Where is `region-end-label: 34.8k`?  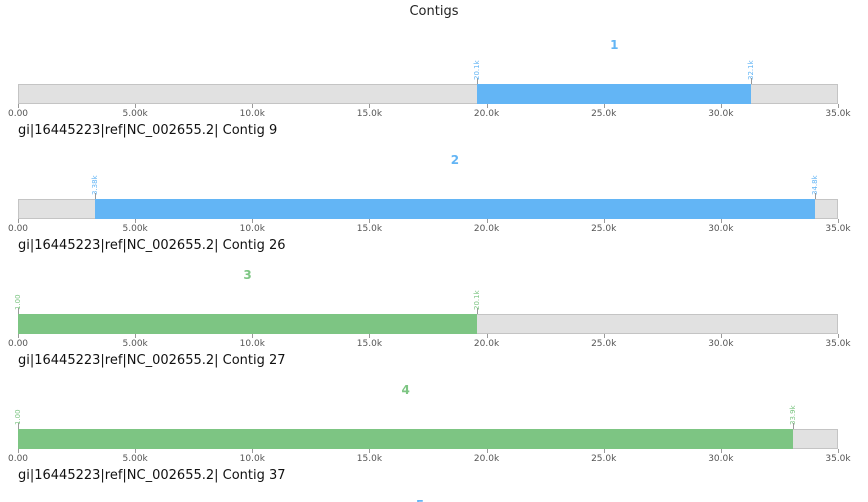 region-end-label: 34.8k is located at coordinates (814, 185).